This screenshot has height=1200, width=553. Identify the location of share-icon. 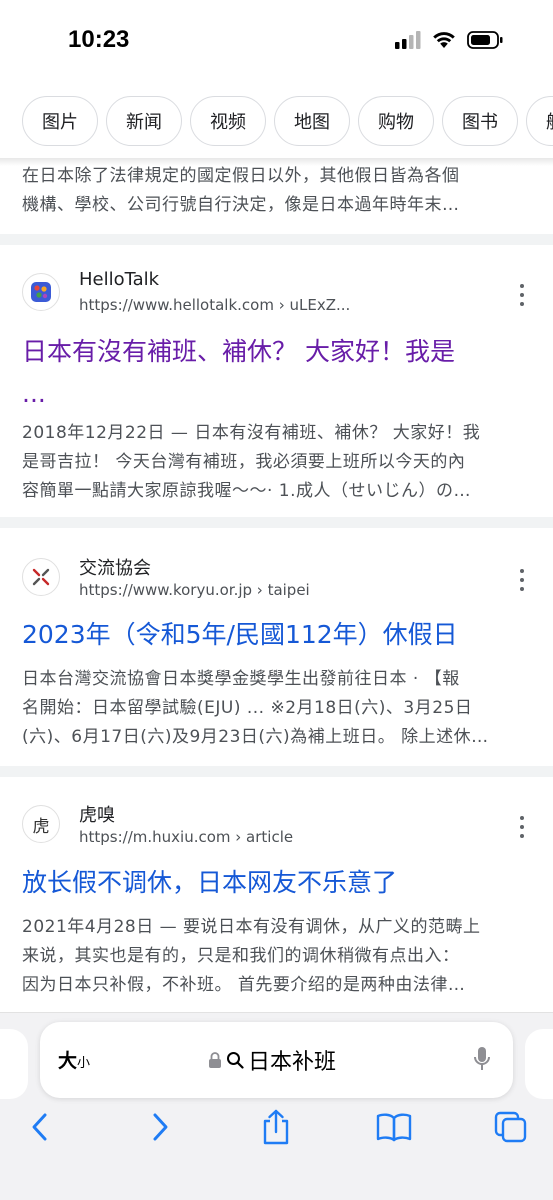
(276, 1127).